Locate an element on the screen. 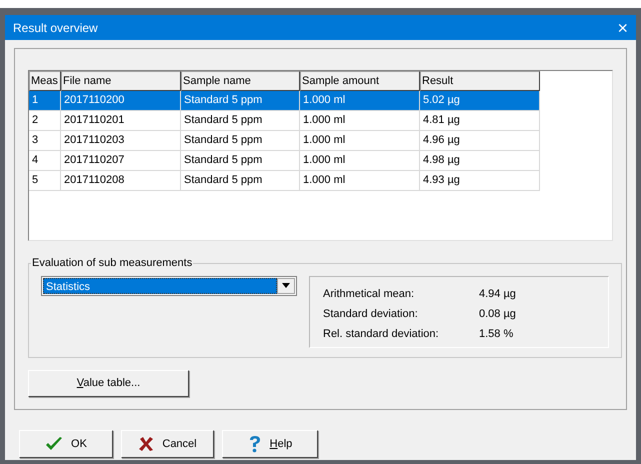  table-cell: 2017110208 is located at coordinates (121, 181).